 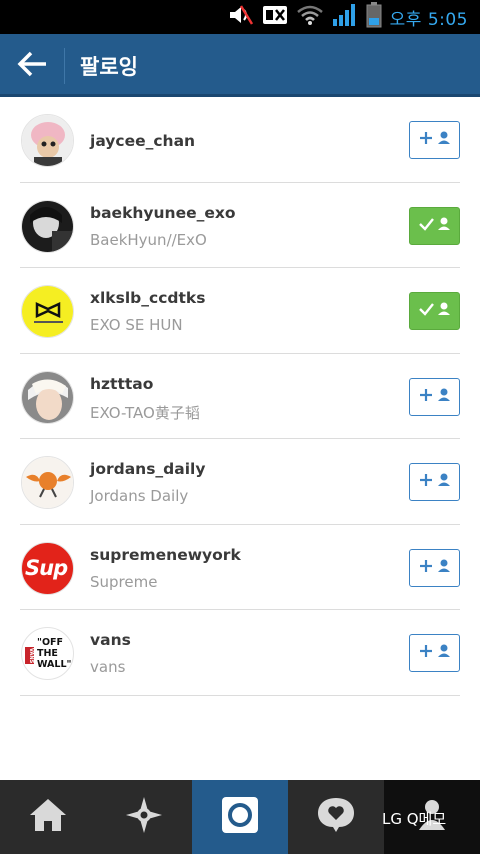 I want to click on username: supremenewyork, so click(x=165, y=555).